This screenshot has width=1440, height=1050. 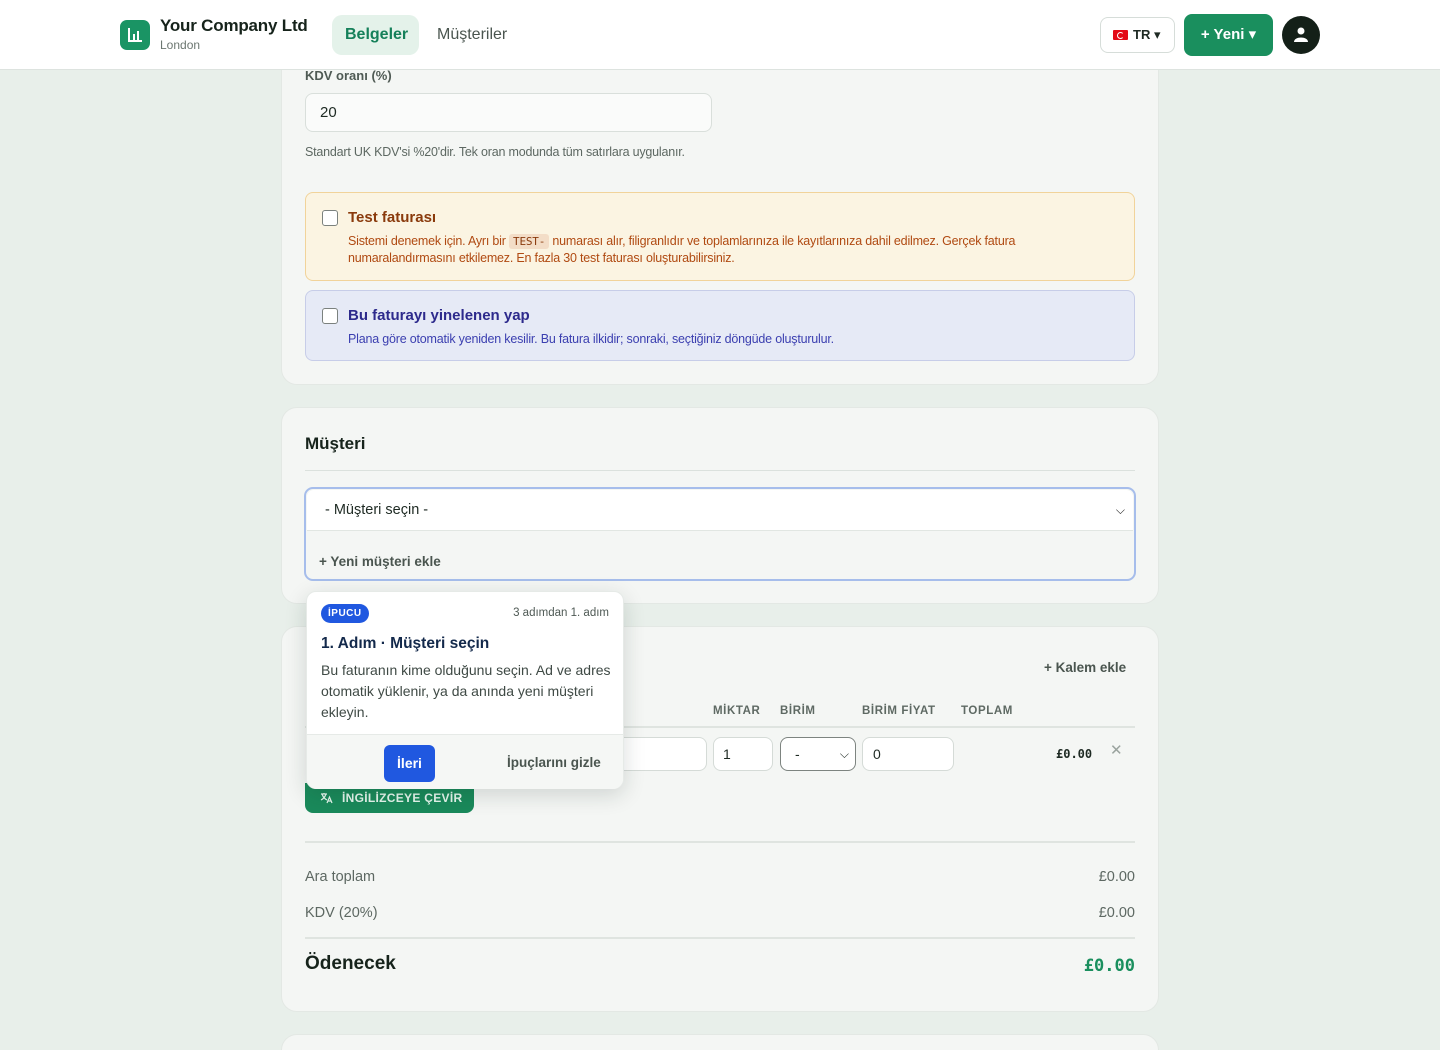 What do you see at coordinates (908, 754) in the screenshot?
I see `item-price-input: 0` at bounding box center [908, 754].